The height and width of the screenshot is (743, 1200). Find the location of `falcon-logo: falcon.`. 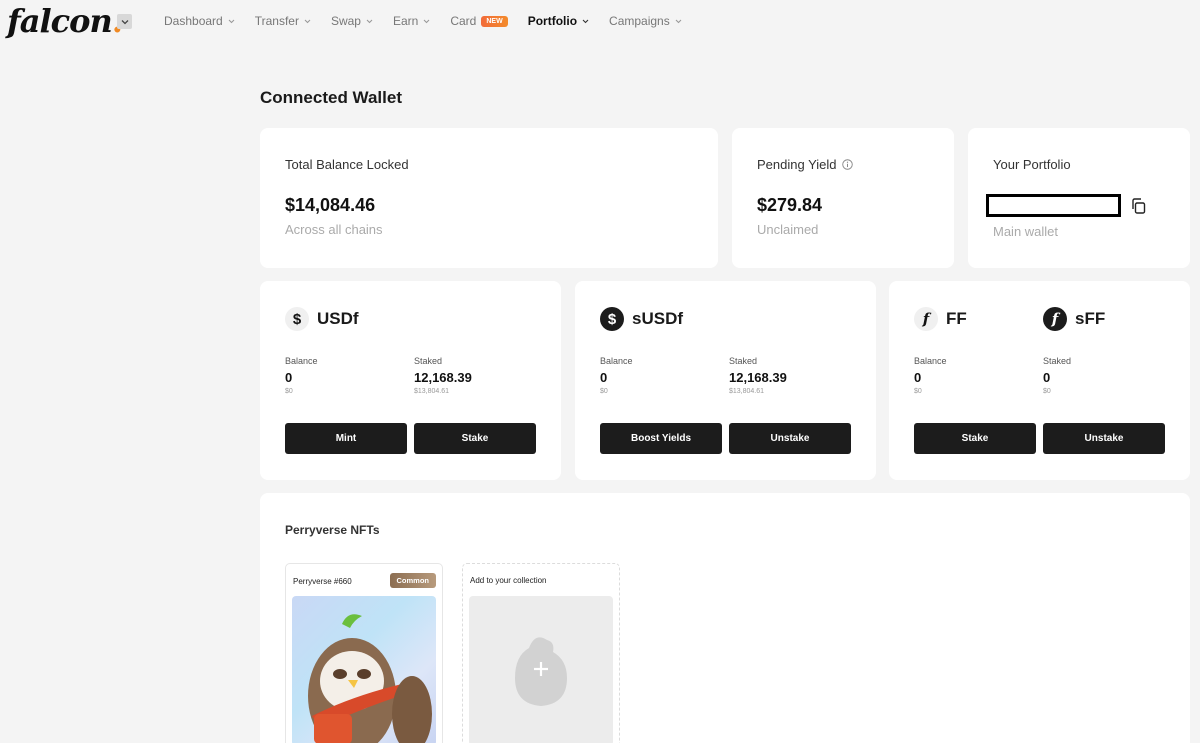

falcon-logo: falcon. is located at coordinates (65, 21).